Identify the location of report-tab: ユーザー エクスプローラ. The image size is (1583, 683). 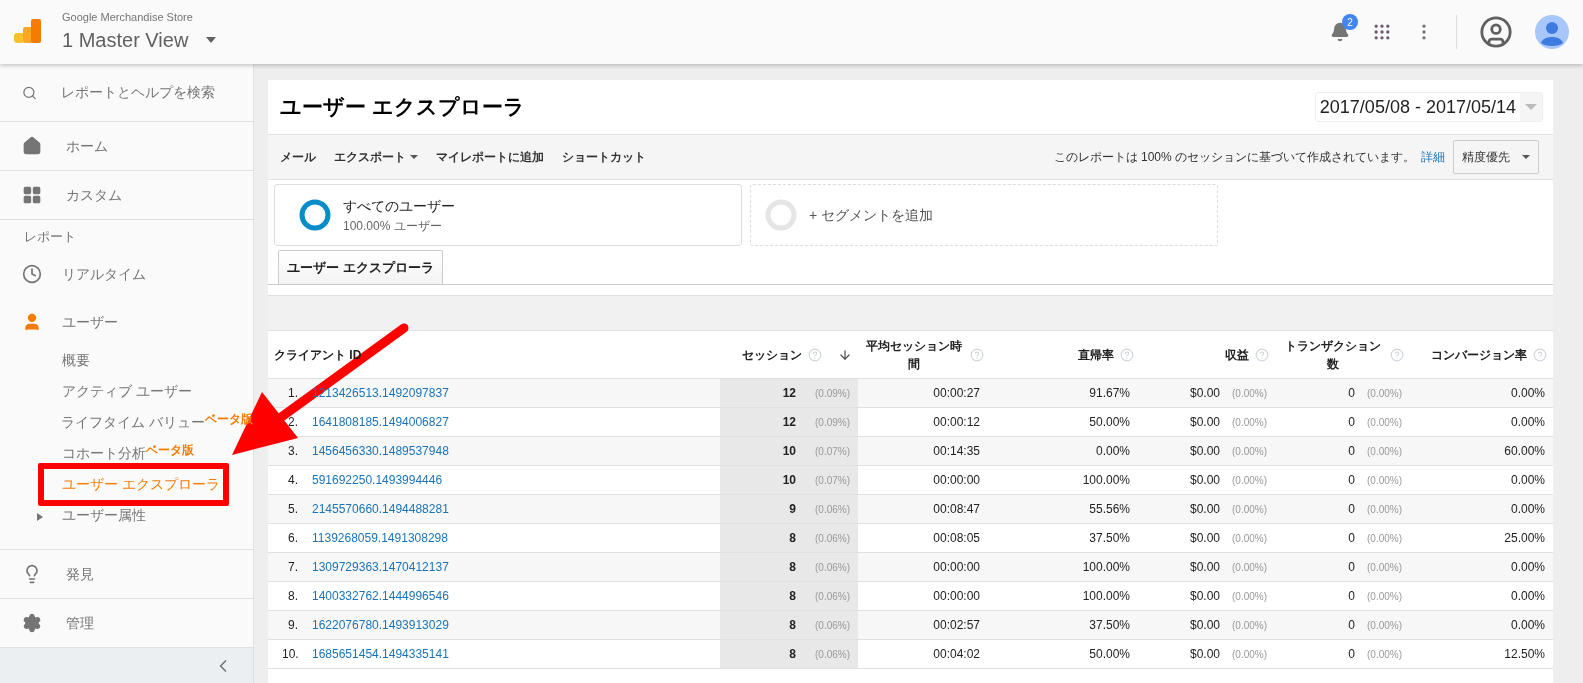
(360, 267).